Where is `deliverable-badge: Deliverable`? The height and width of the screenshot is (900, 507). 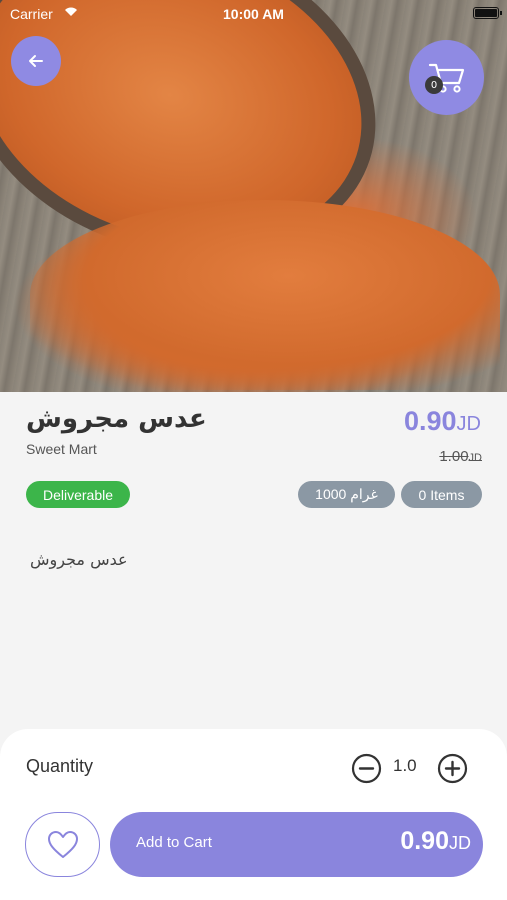 deliverable-badge: Deliverable is located at coordinates (78, 494).